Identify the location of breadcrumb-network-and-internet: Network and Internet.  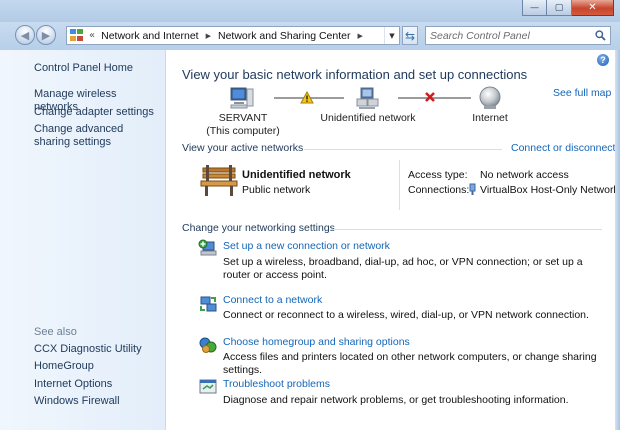
(149, 36).